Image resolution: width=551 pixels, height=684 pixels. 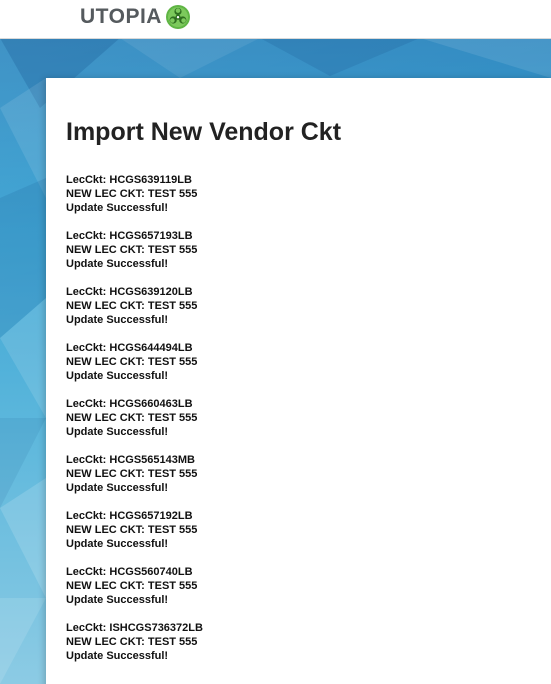 I want to click on lec-ckt-line: LecCkt: HCGS660463LB, so click(x=129, y=404).